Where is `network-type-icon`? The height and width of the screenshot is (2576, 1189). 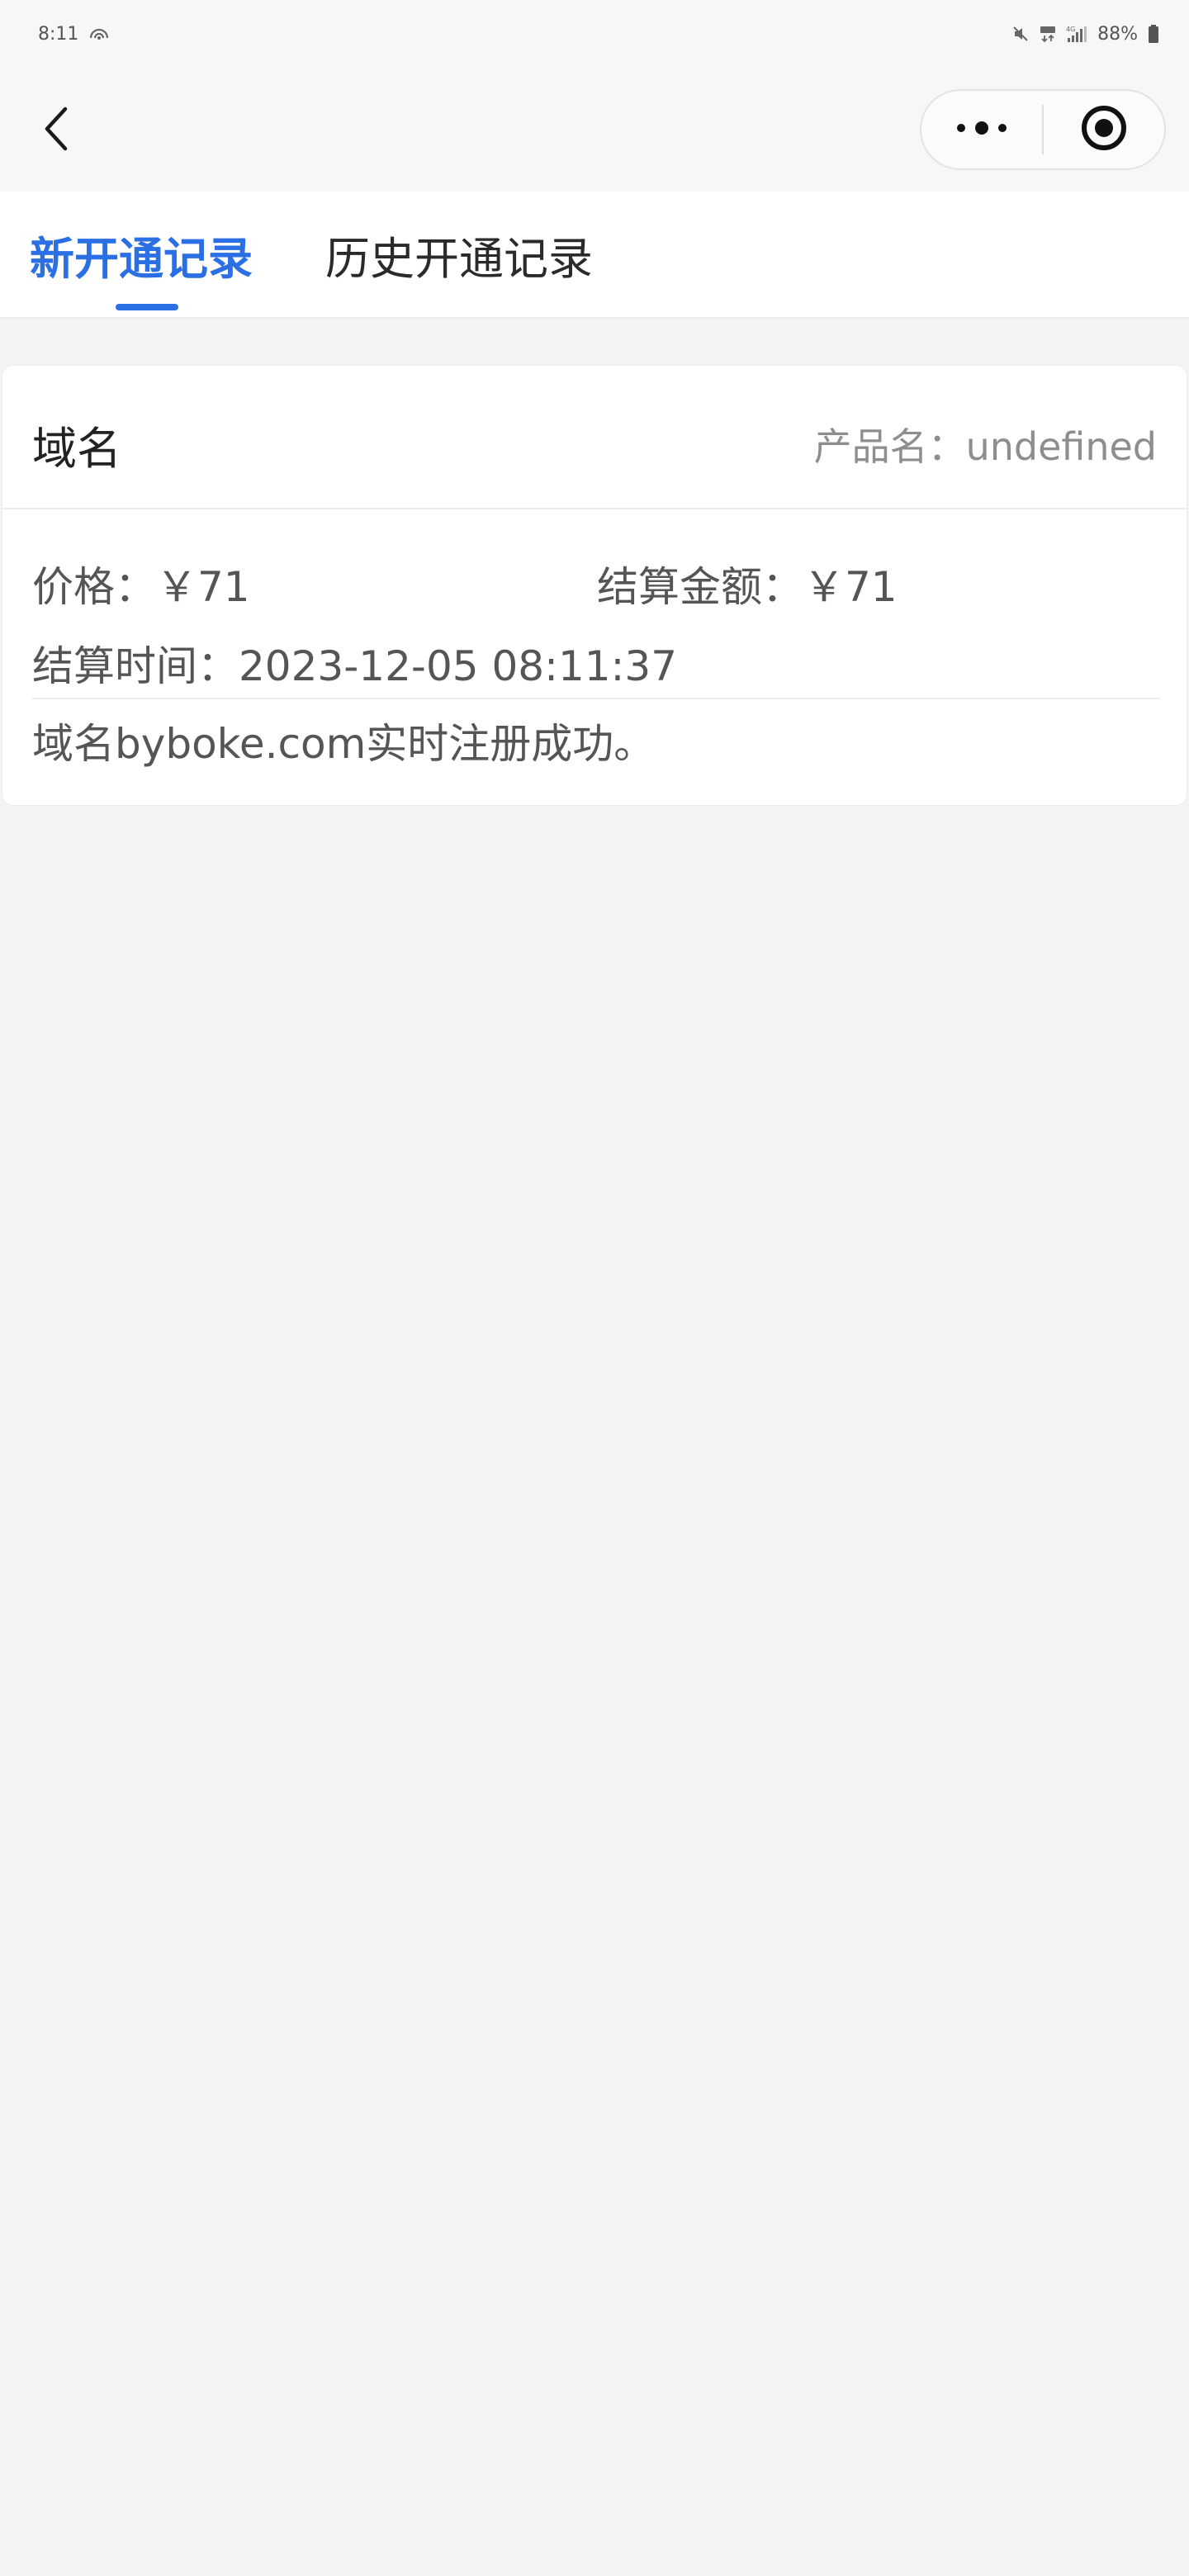
network-type-icon is located at coordinates (1048, 34).